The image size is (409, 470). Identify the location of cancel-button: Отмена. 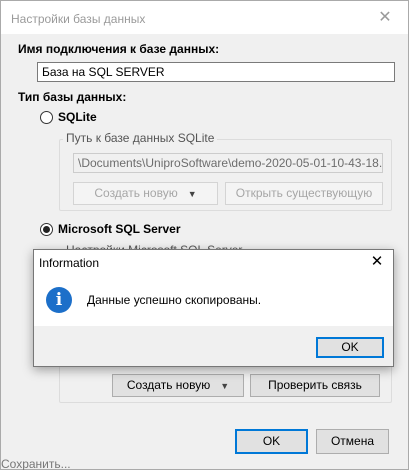
(352, 441).